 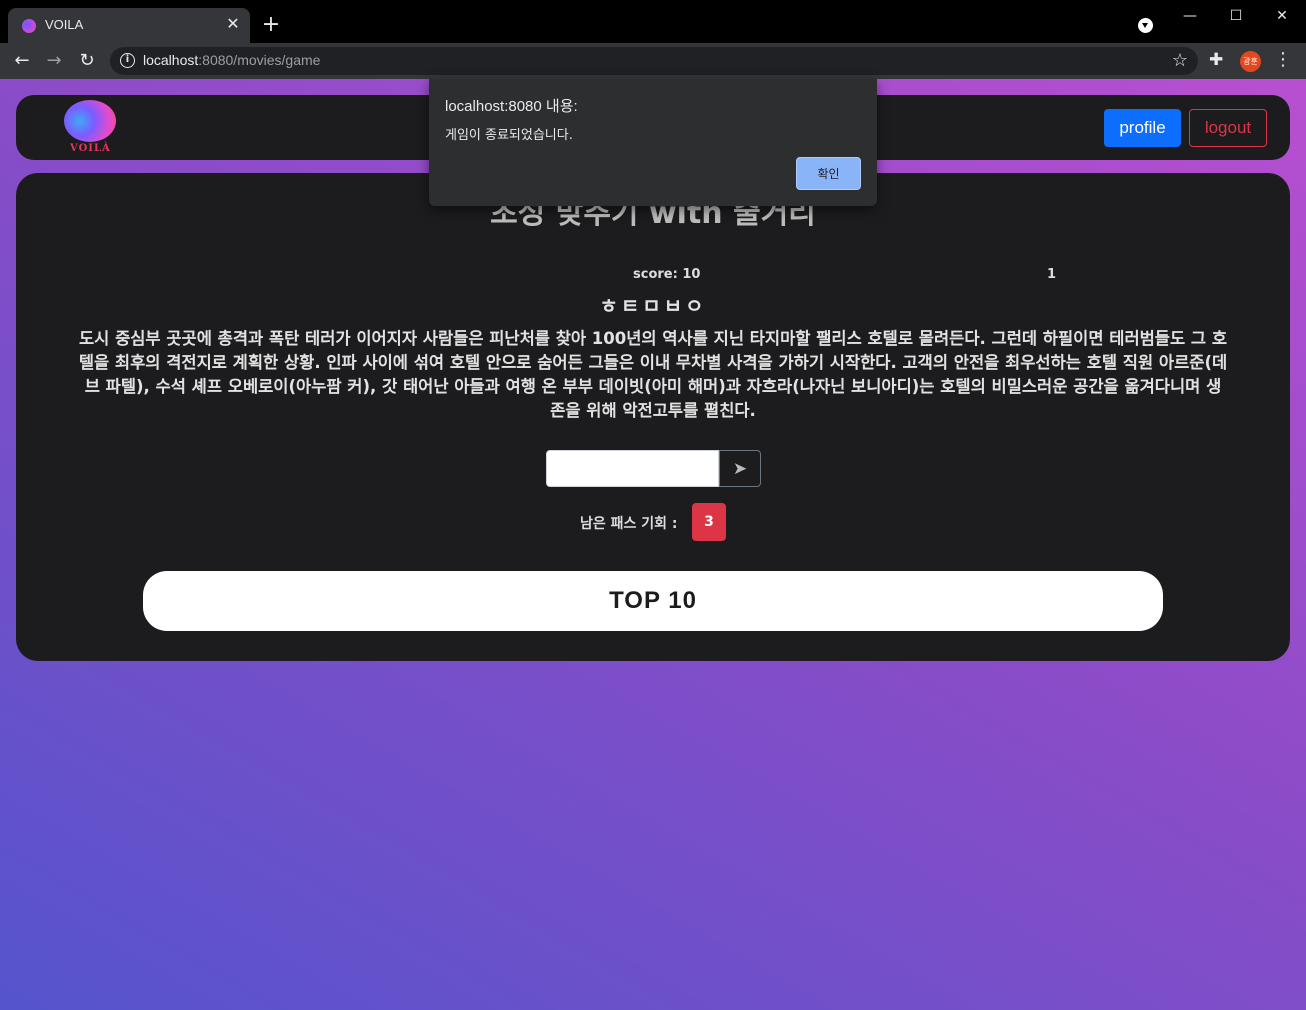 What do you see at coordinates (629, 524) in the screenshot?
I see `pass-label: 남은 패스 기회 :` at bounding box center [629, 524].